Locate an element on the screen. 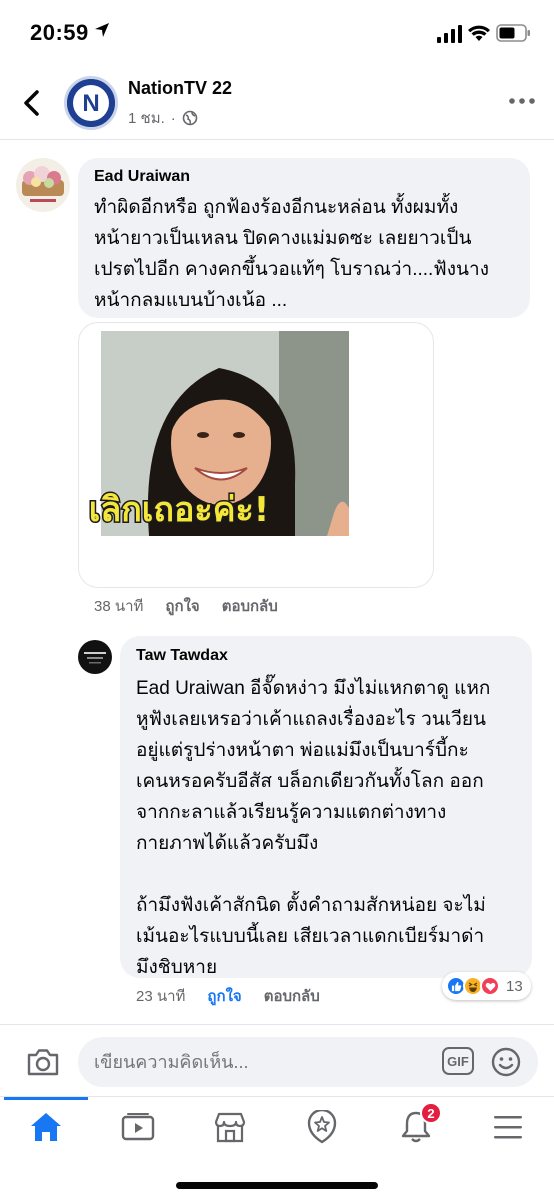 The image size is (554, 1200). love-icon is located at coordinates (490, 986).